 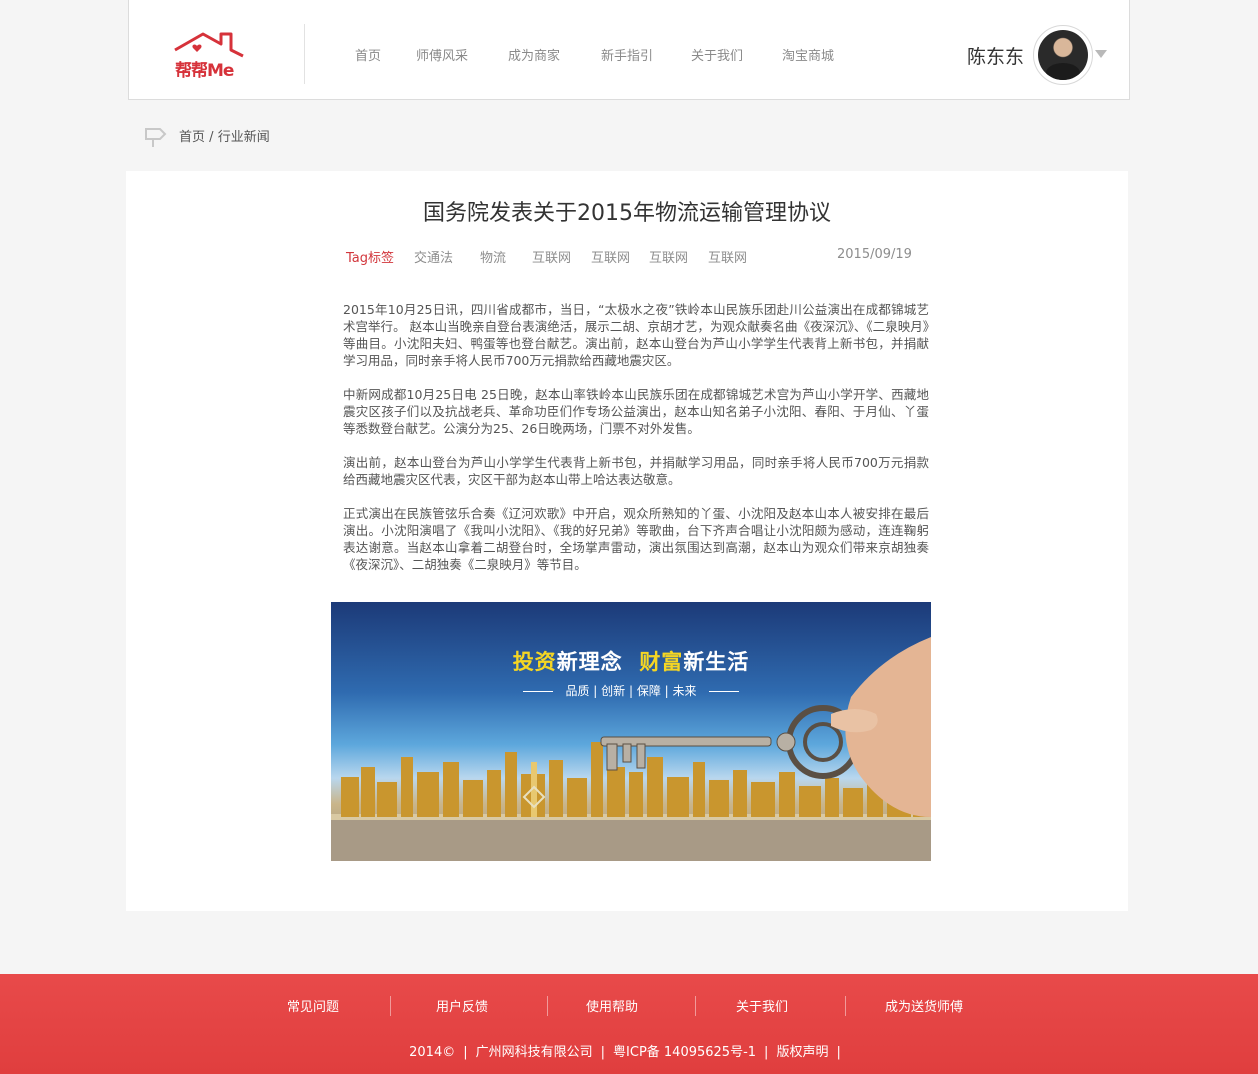 What do you see at coordinates (368, 54) in the screenshot?
I see `nav-item-home: 首页` at bounding box center [368, 54].